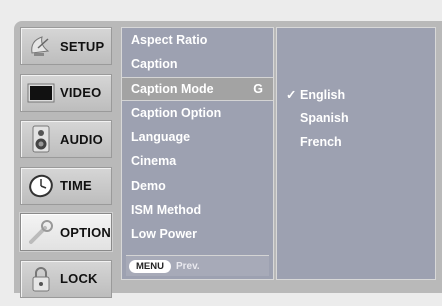  I want to click on menu-item-hint: G, so click(258, 88).